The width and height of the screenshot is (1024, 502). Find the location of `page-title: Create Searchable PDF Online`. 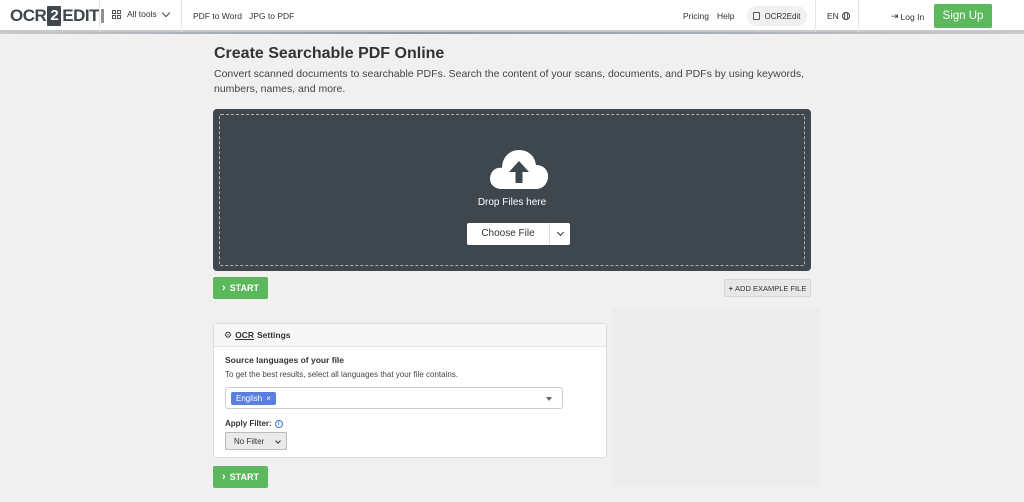

page-title: Create Searchable PDF Online is located at coordinates (329, 53).